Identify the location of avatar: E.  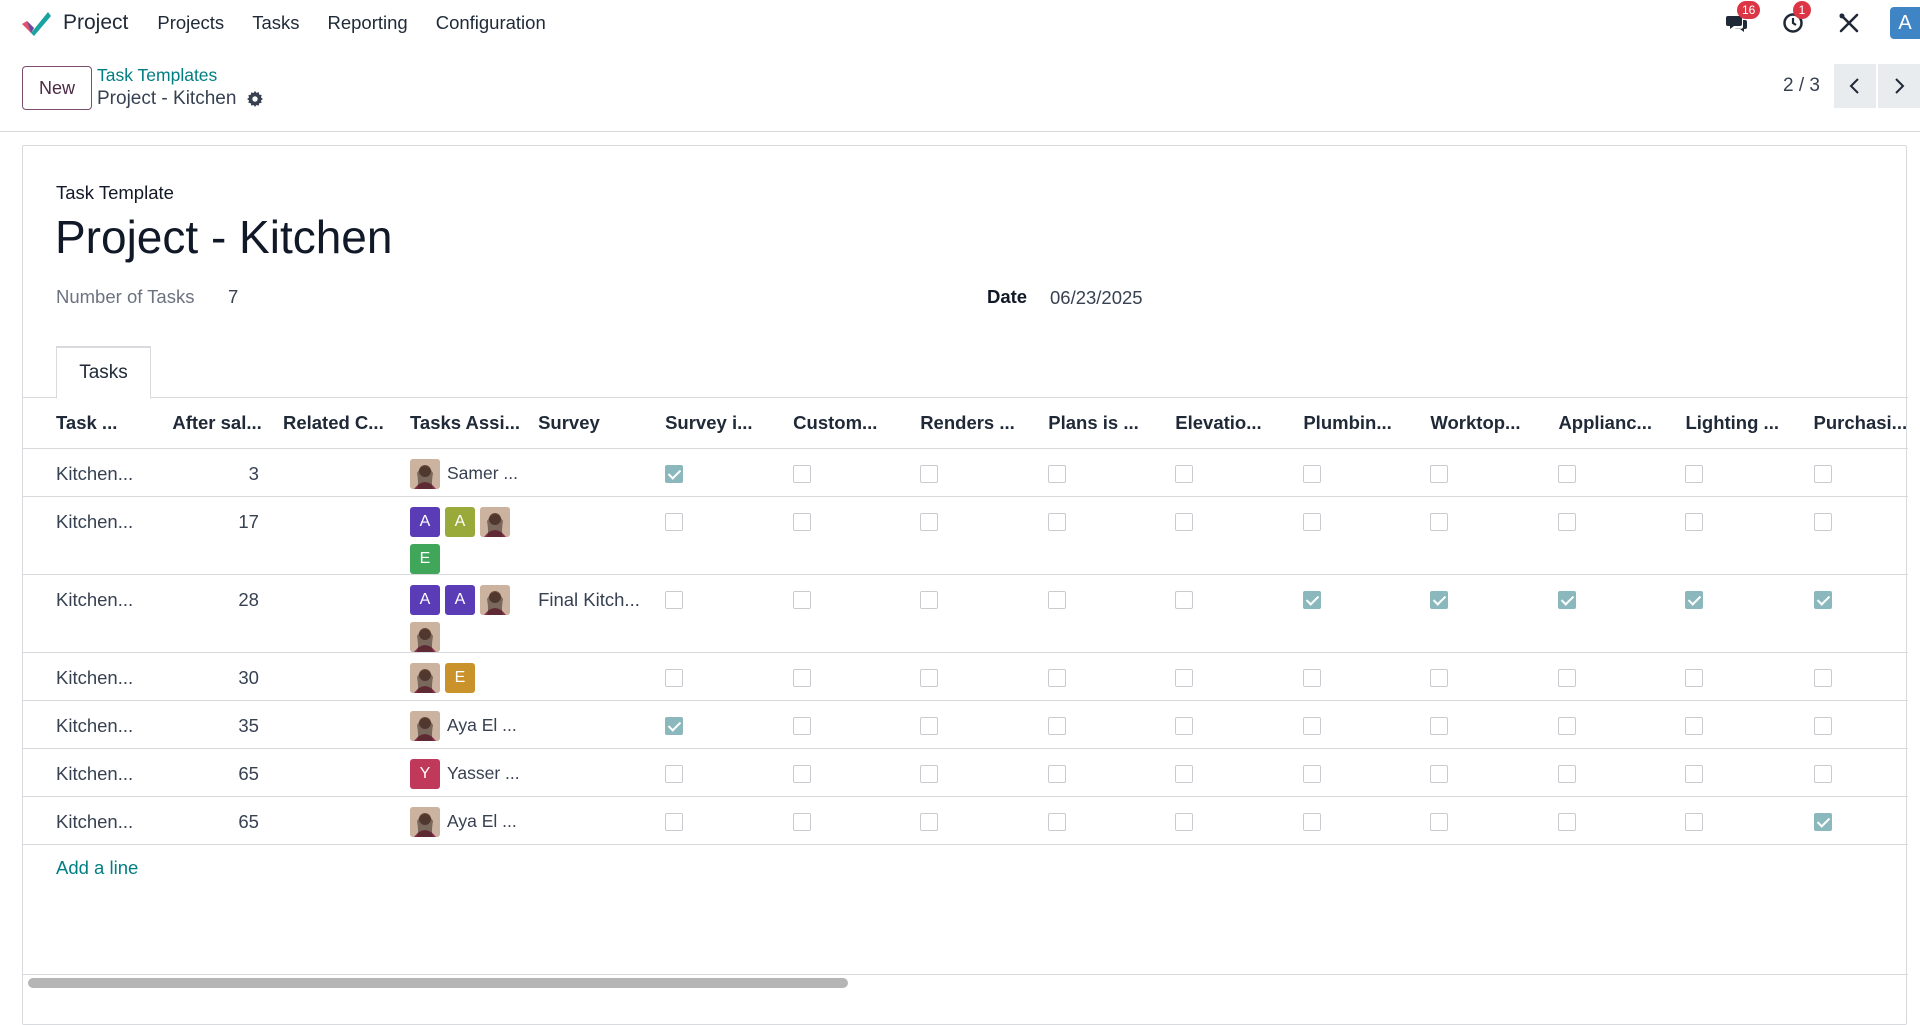
(425, 558).